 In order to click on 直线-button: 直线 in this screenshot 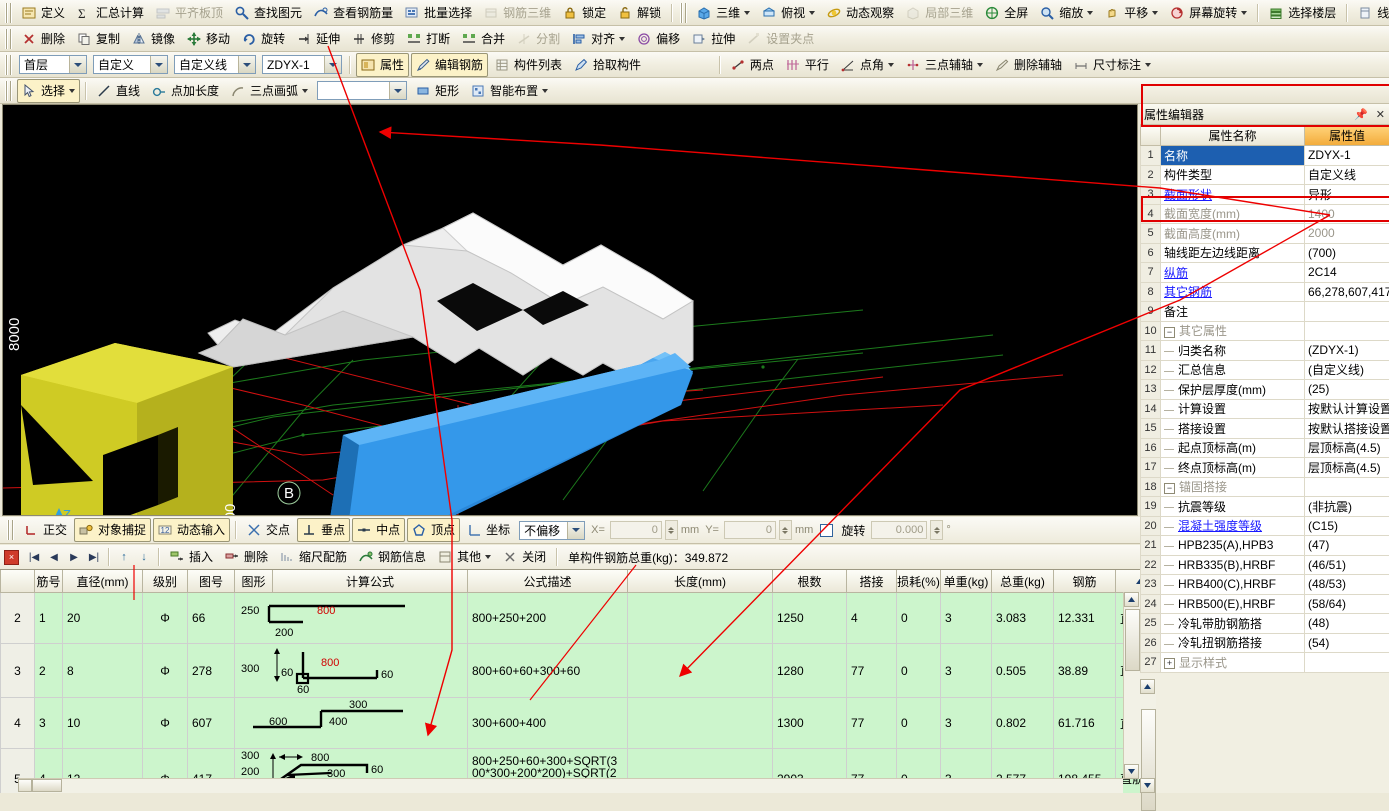, I will do `click(118, 91)`.